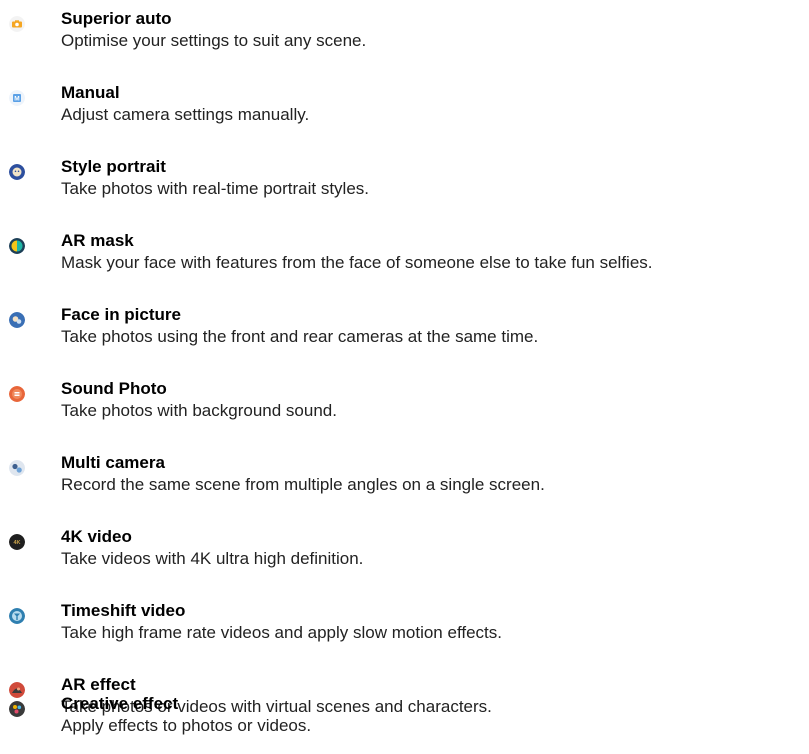  What do you see at coordinates (185, 114) in the screenshot?
I see `mode-description: Adjust camera settings manually.` at bounding box center [185, 114].